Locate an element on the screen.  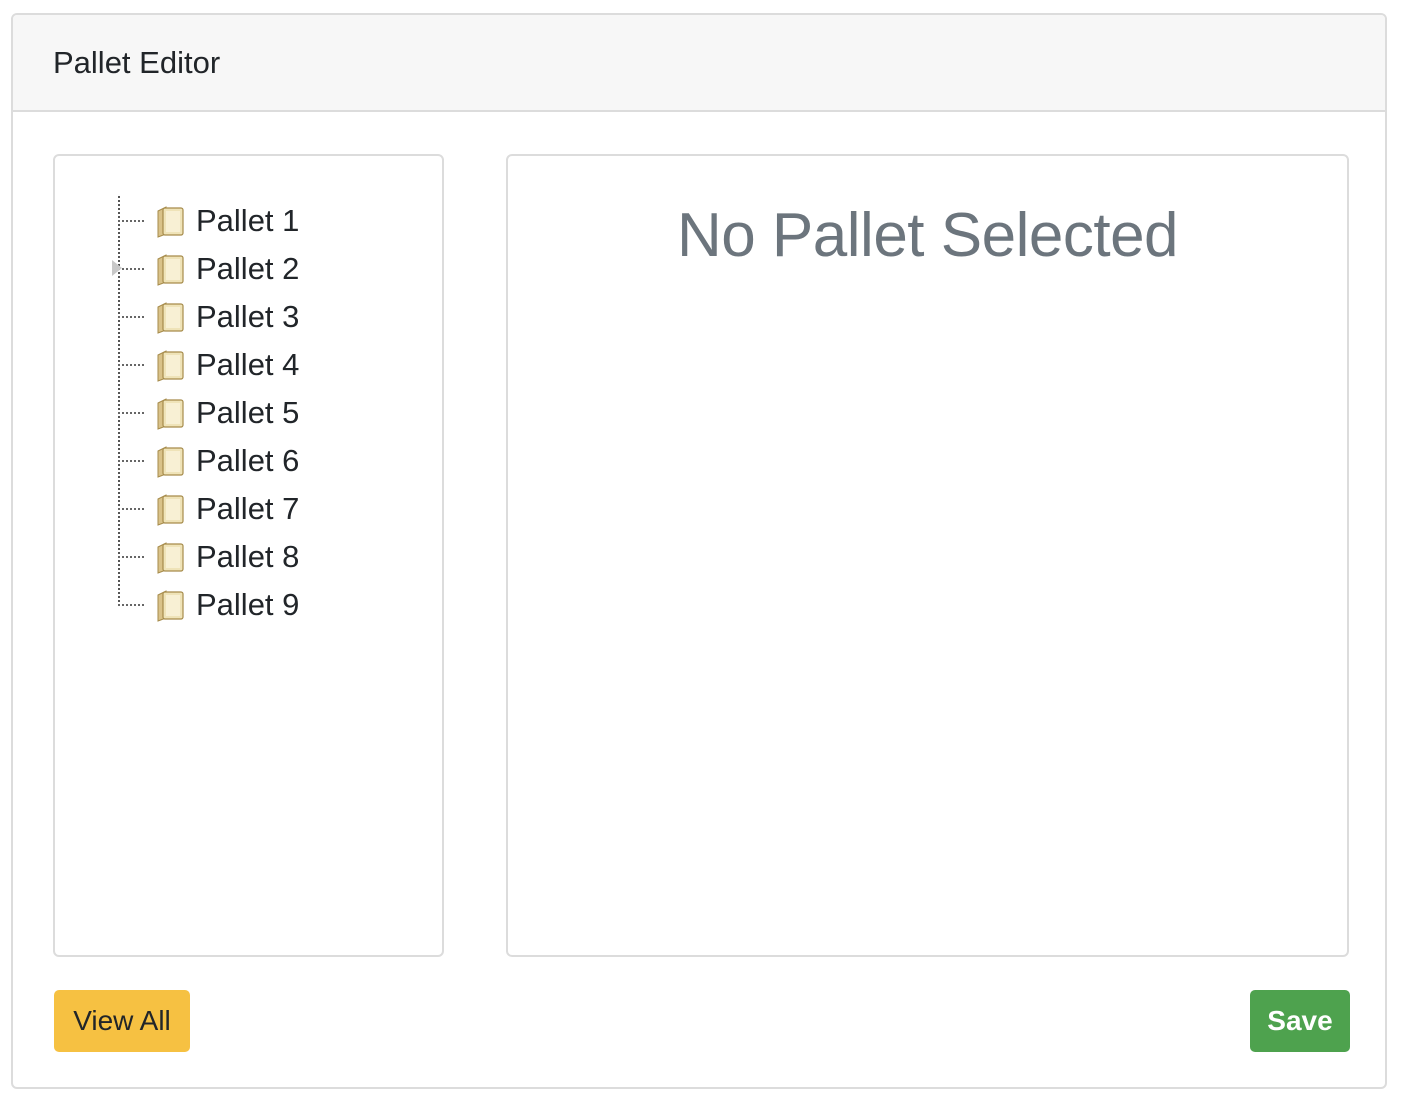
tree-item-pallet-5: Pallet 5 is located at coordinates (208, 413).